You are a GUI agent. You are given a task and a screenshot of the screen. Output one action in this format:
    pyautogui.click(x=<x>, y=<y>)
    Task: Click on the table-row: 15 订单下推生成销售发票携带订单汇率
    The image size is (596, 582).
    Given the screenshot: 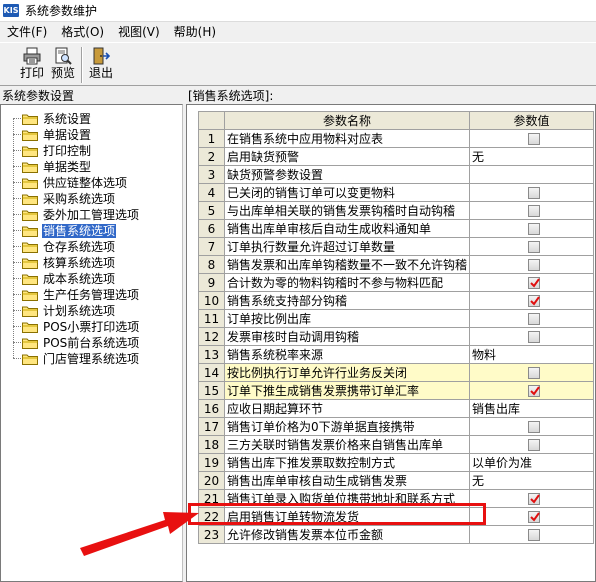 What is the action you would take?
    pyautogui.click(x=396, y=390)
    